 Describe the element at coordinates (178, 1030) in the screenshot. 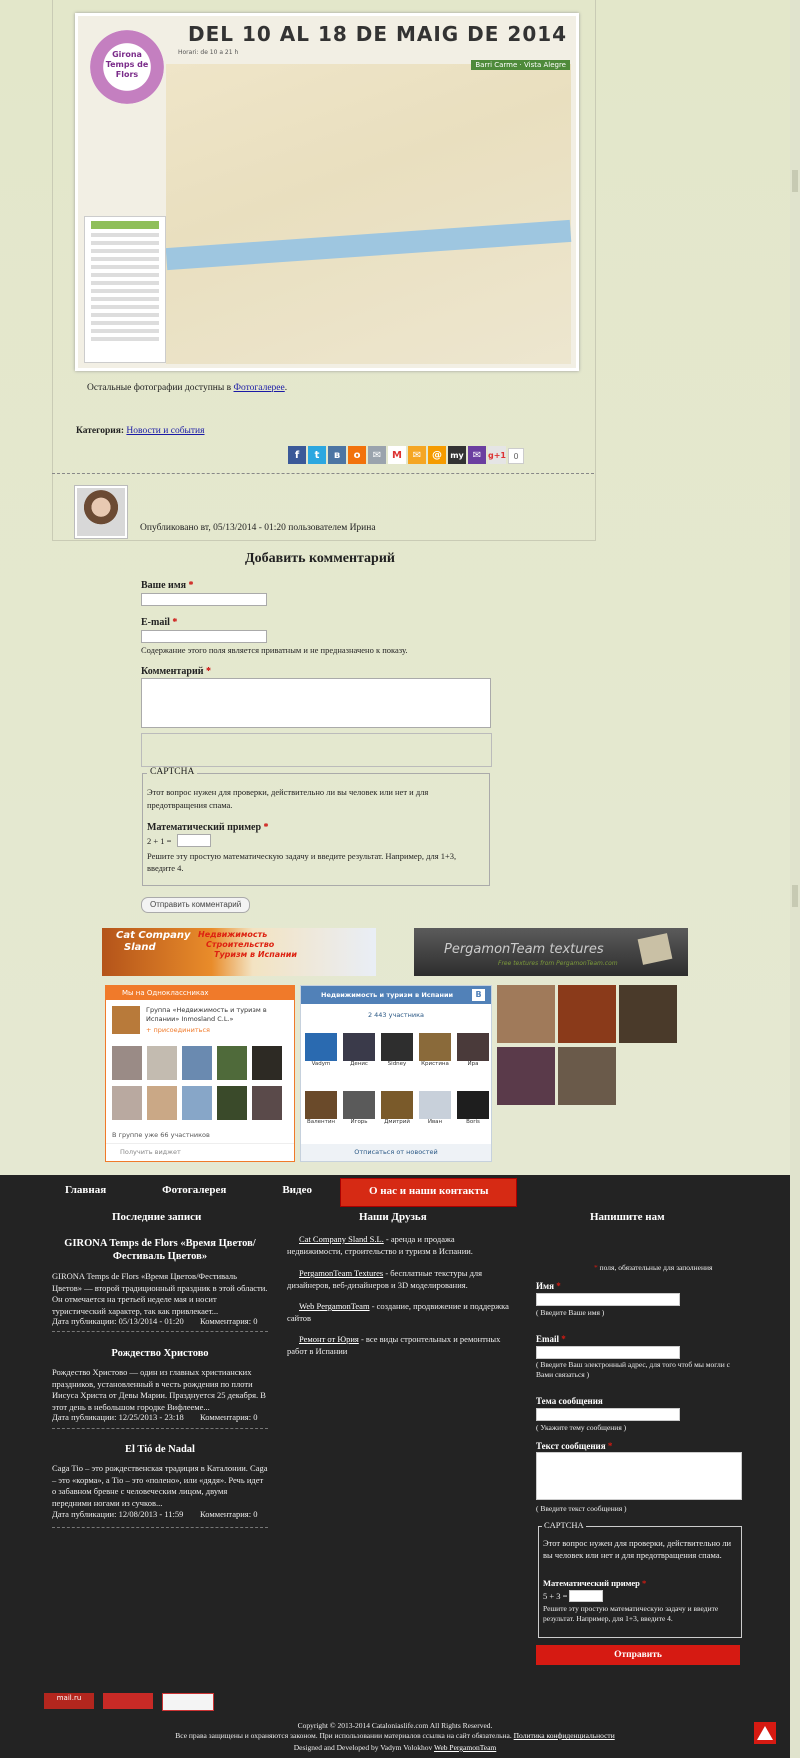

I see `ok-join-link: + присоединиться` at that location.